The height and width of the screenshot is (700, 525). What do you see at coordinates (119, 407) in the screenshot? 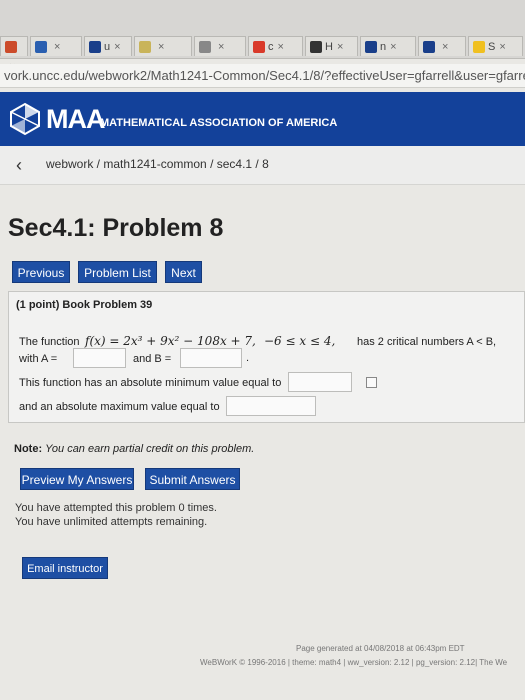
I see `max-value-label: and an absolute maximum value equal to` at bounding box center [119, 407].